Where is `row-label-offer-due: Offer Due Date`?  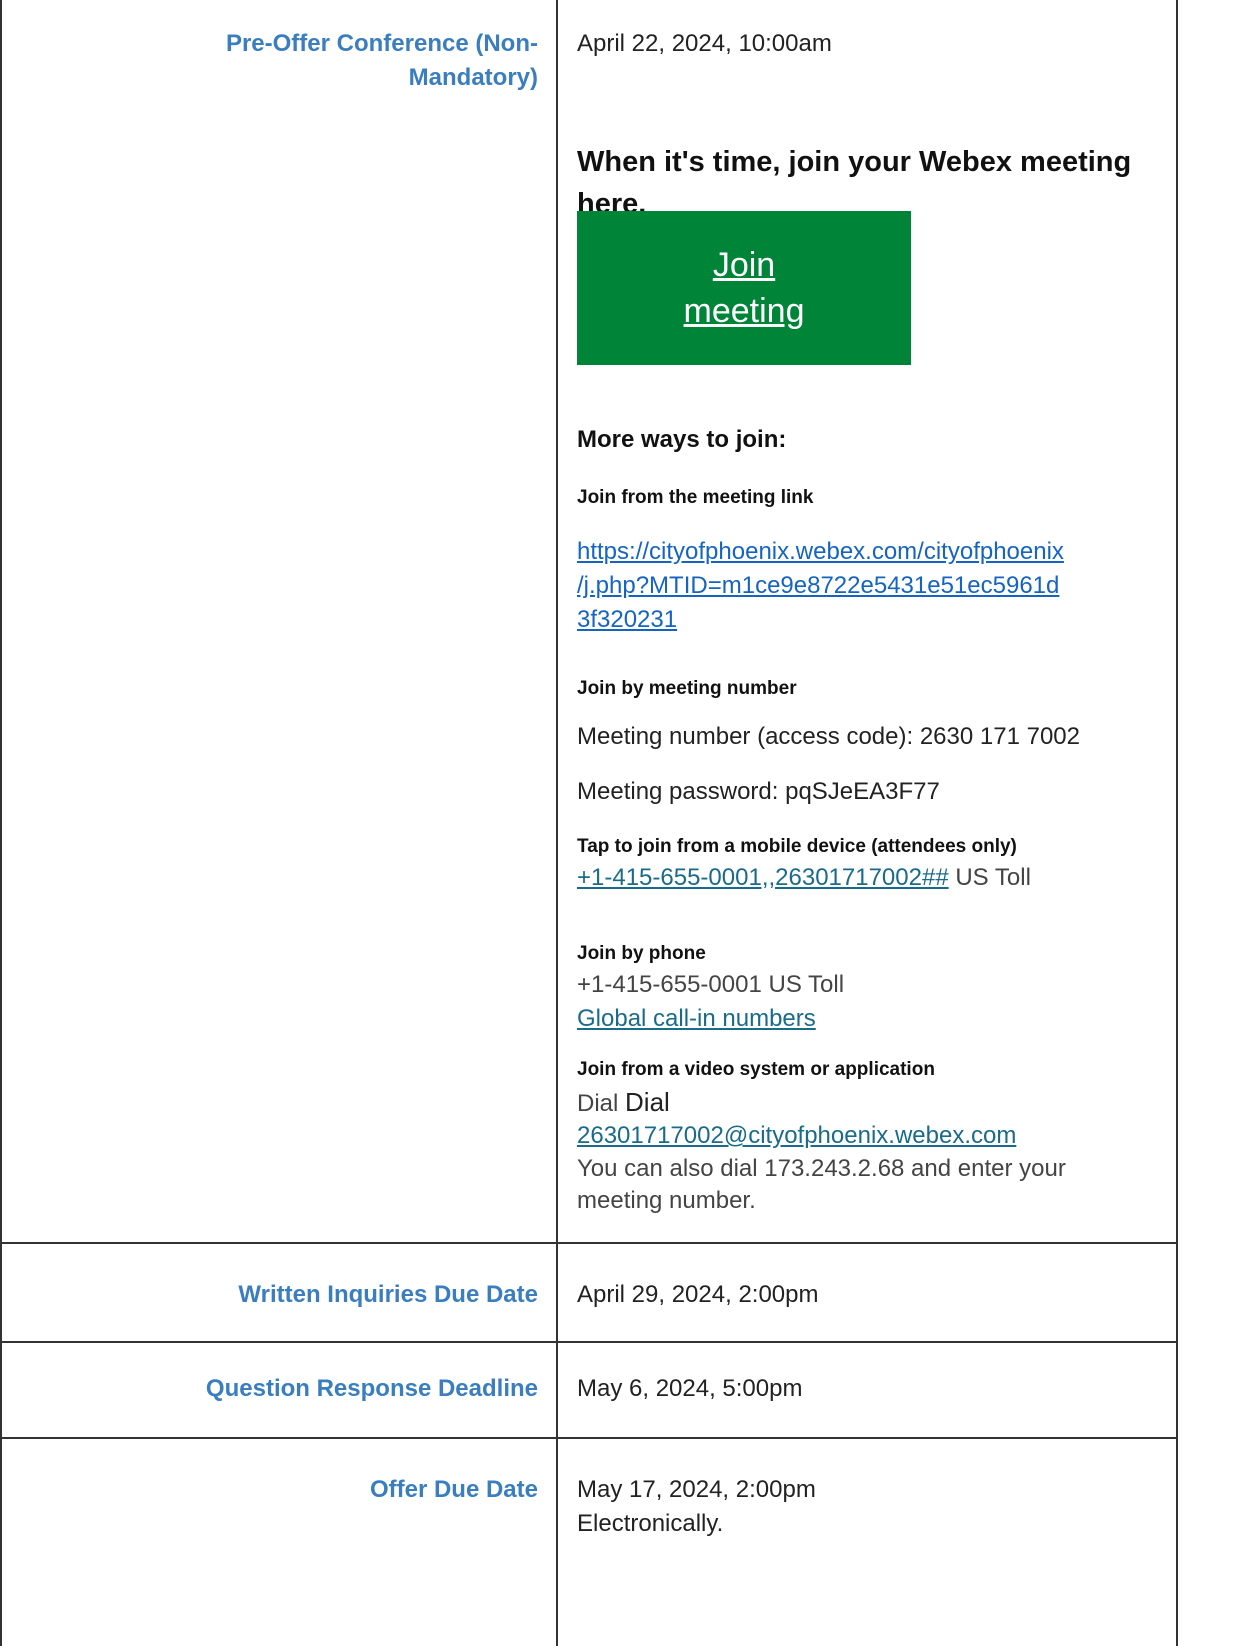
row-label-offer-due: Offer Due Date is located at coordinates (453, 1489).